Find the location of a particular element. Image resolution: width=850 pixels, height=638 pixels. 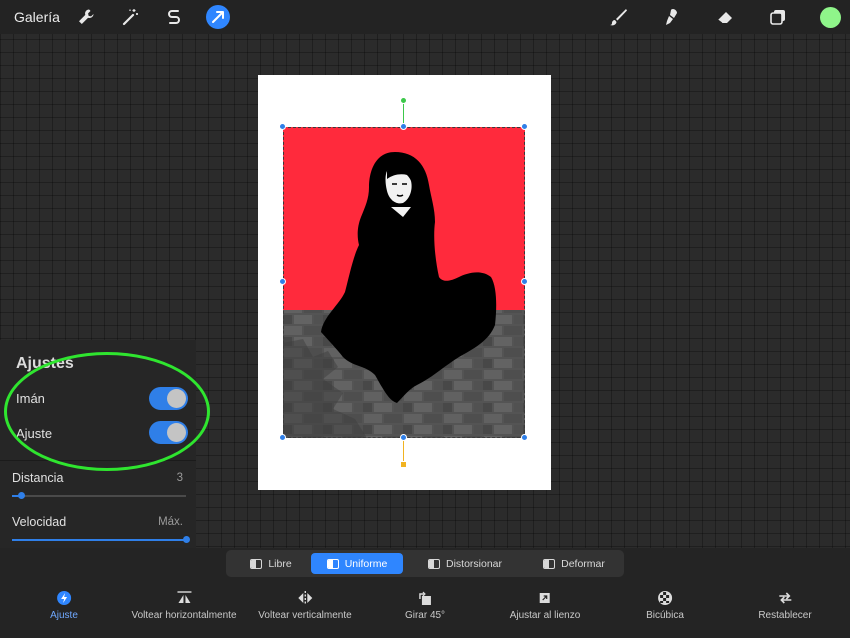

smudge-icon is located at coordinates (672, 17).